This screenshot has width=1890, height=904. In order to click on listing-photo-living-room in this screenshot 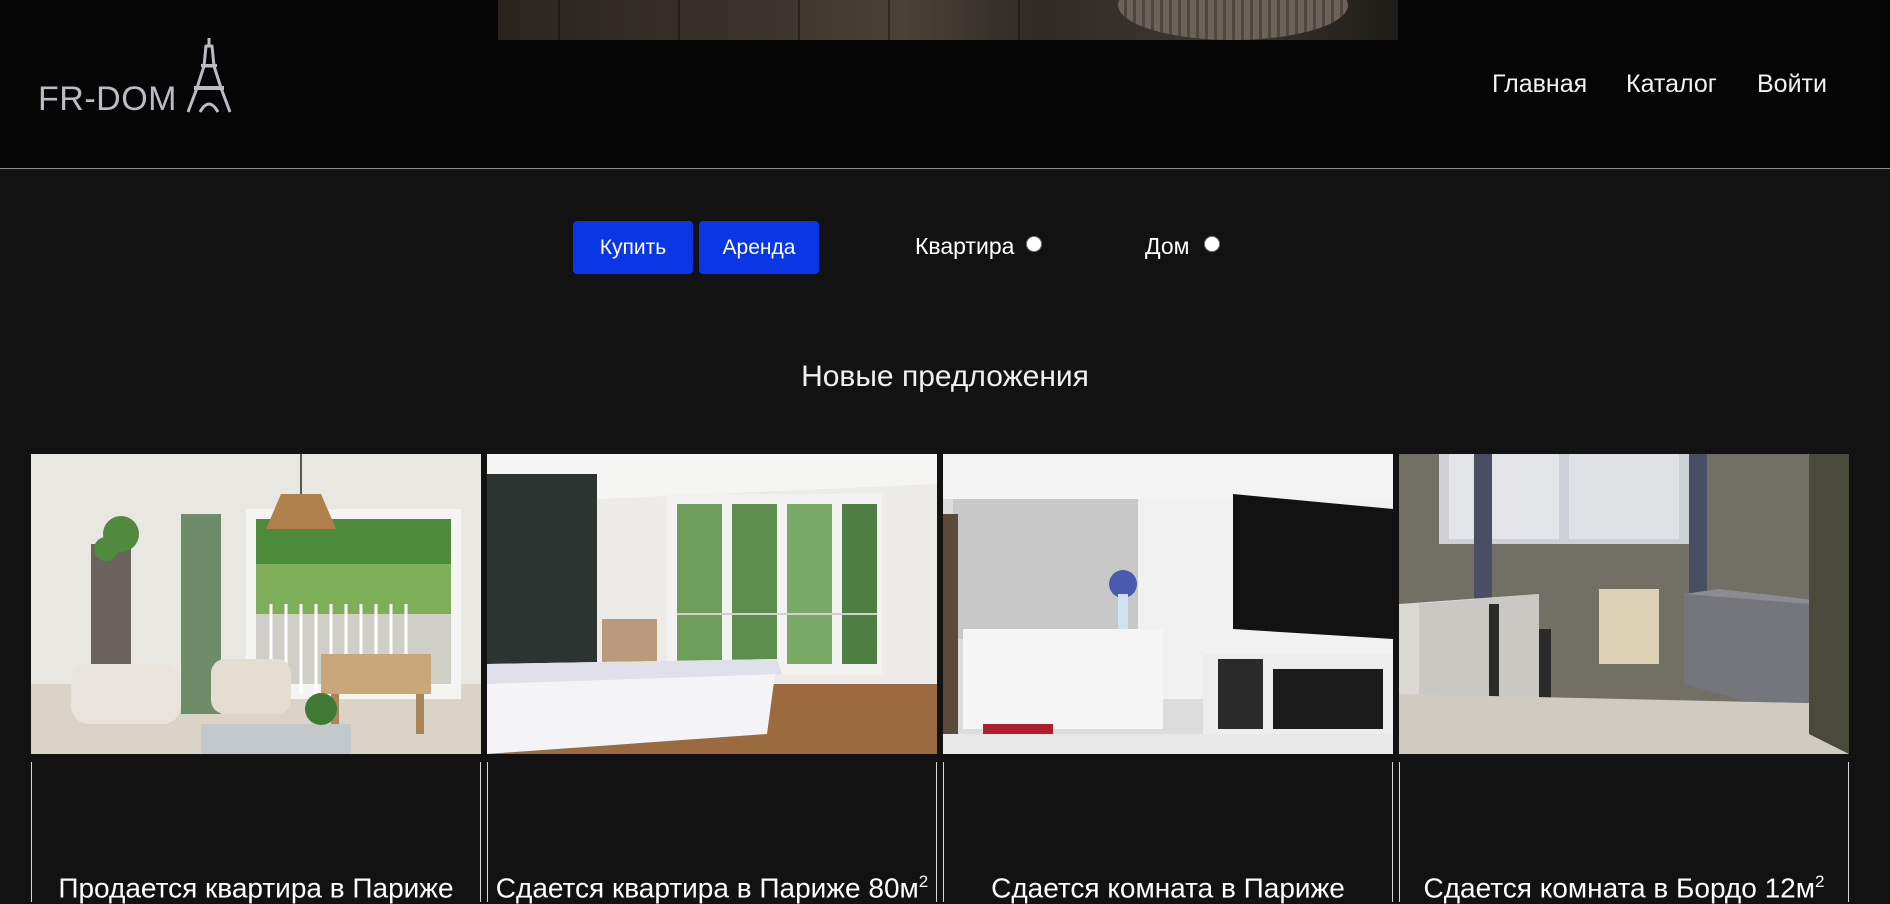, I will do `click(256, 604)`.